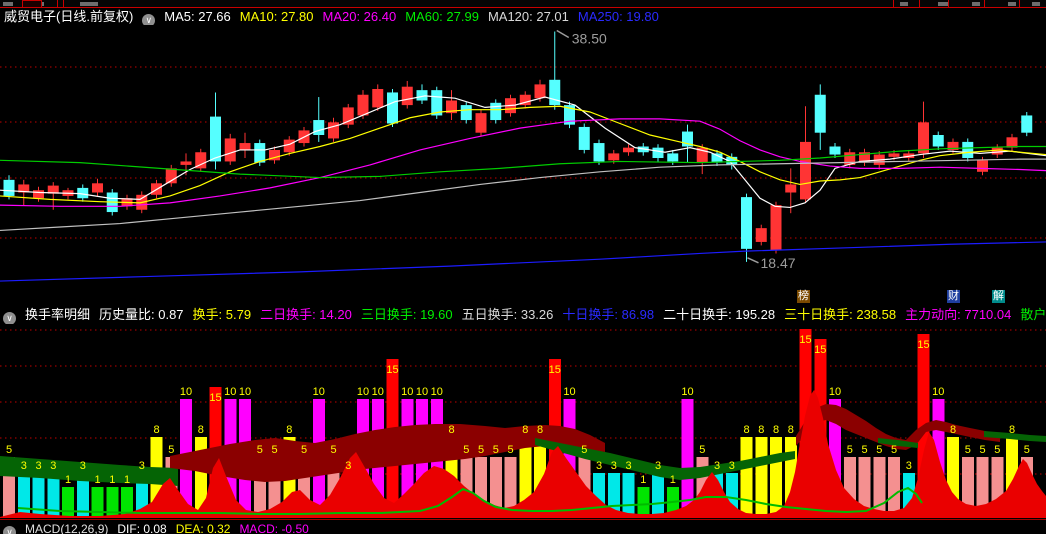  What do you see at coordinates (953, 296) in the screenshot?
I see `event-badge: 财` at bounding box center [953, 296].